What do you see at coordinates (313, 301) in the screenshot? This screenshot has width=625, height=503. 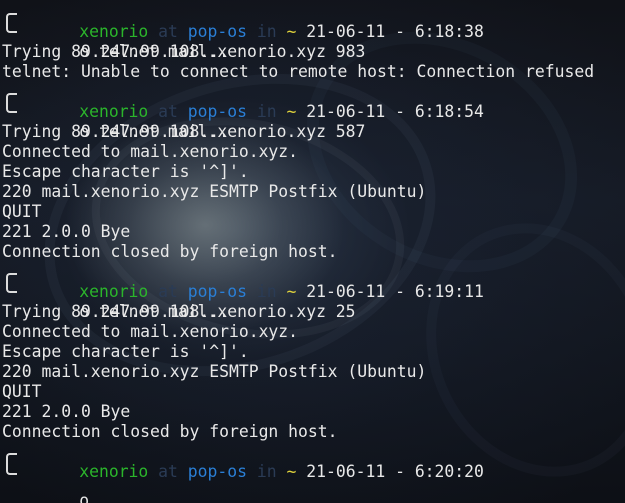 I see `command-line: o telnet mail.xenorio.xyz 25` at bounding box center [313, 301].